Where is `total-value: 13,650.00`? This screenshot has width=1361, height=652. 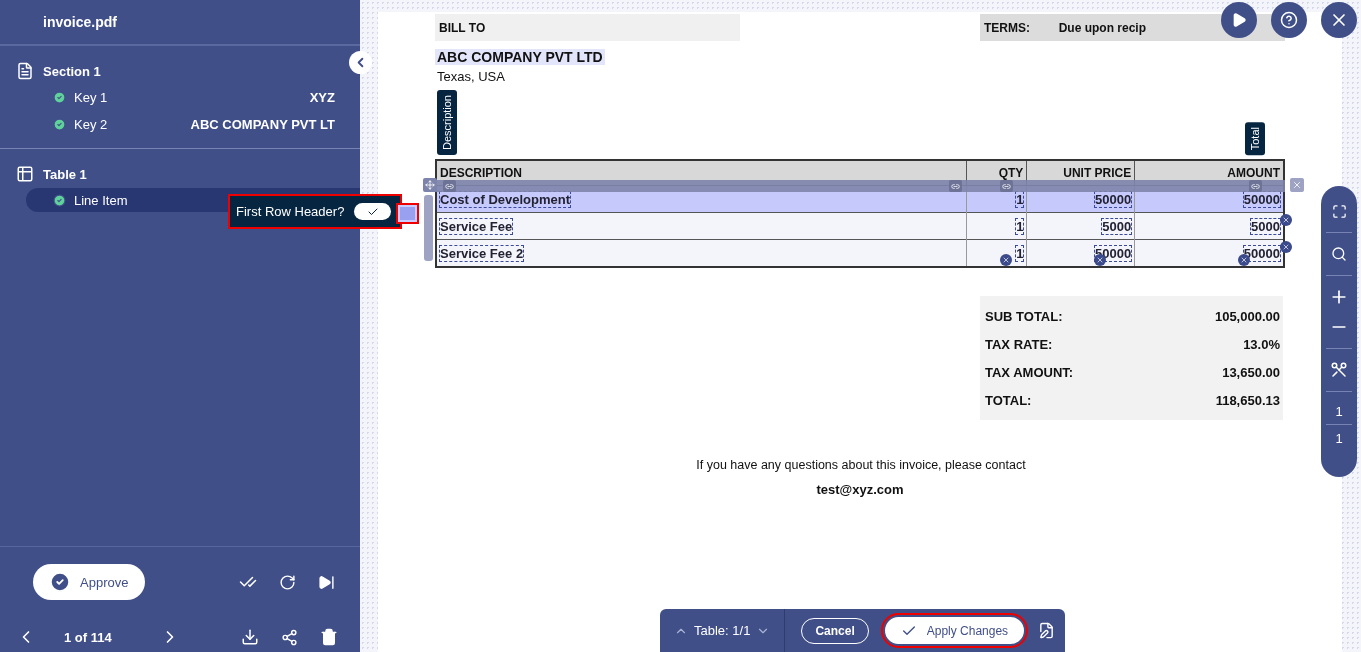
total-value: 13,650.00 is located at coordinates (1251, 372).